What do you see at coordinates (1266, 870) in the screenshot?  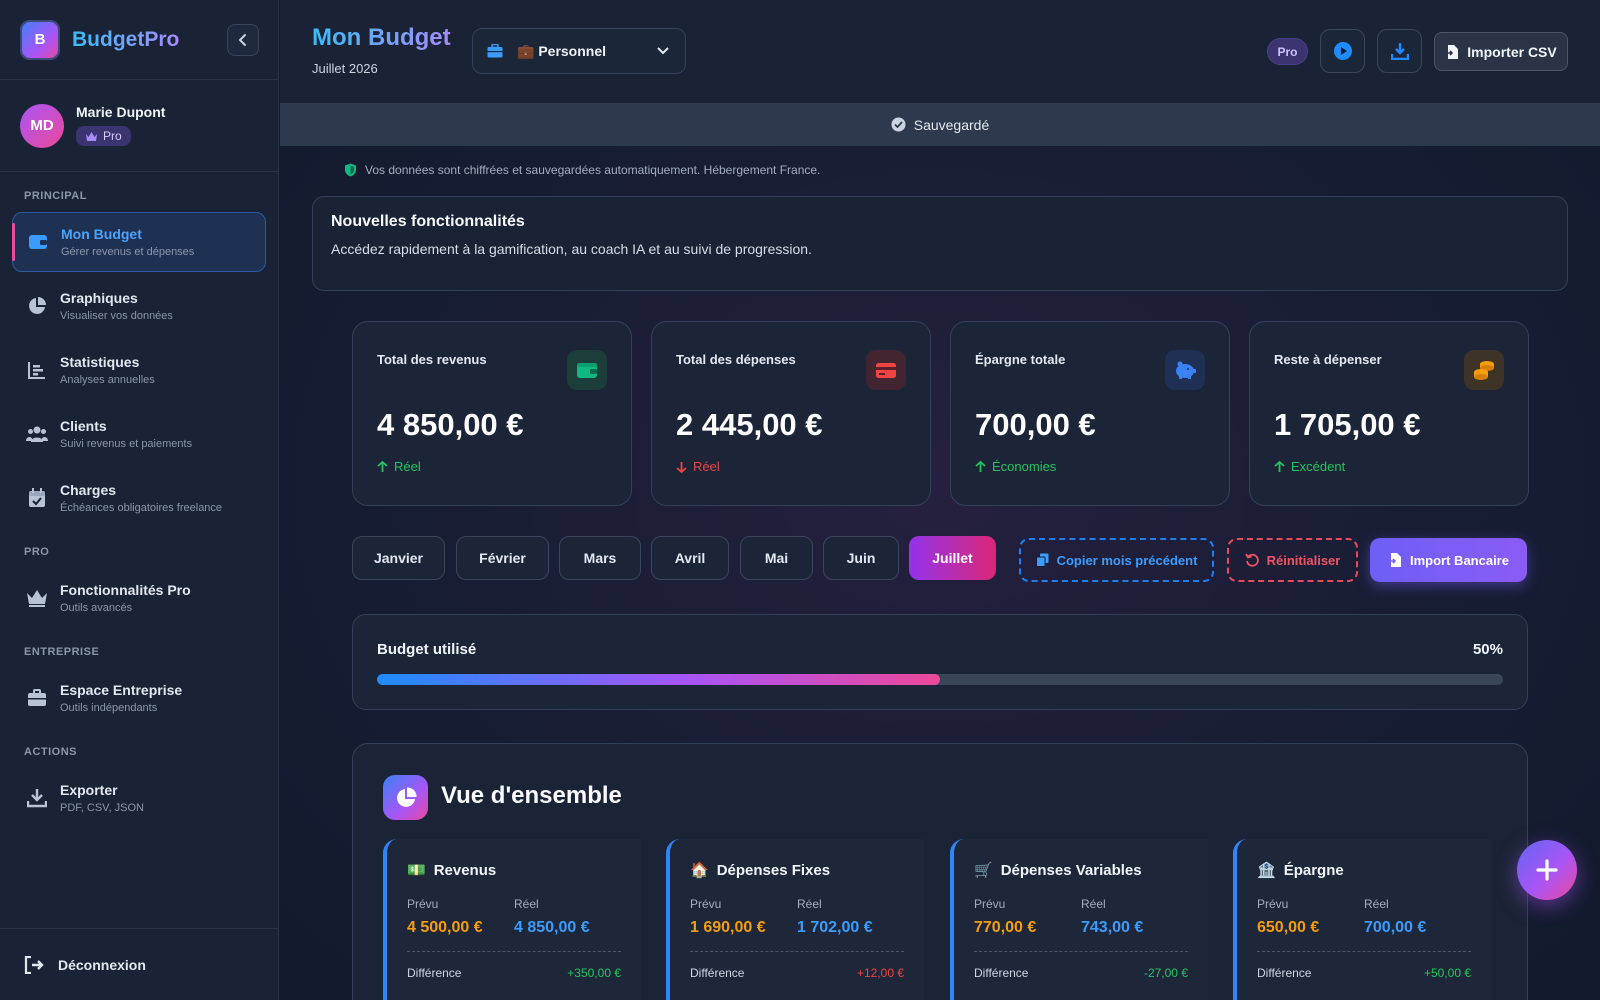 I see `bank-icon: 🏦` at bounding box center [1266, 870].